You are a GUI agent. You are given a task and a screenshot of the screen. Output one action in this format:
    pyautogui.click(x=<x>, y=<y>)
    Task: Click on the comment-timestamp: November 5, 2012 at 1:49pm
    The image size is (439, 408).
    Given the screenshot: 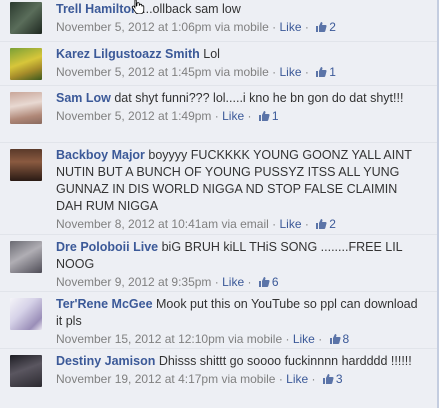 What is the action you would take?
    pyautogui.click(x=133, y=116)
    